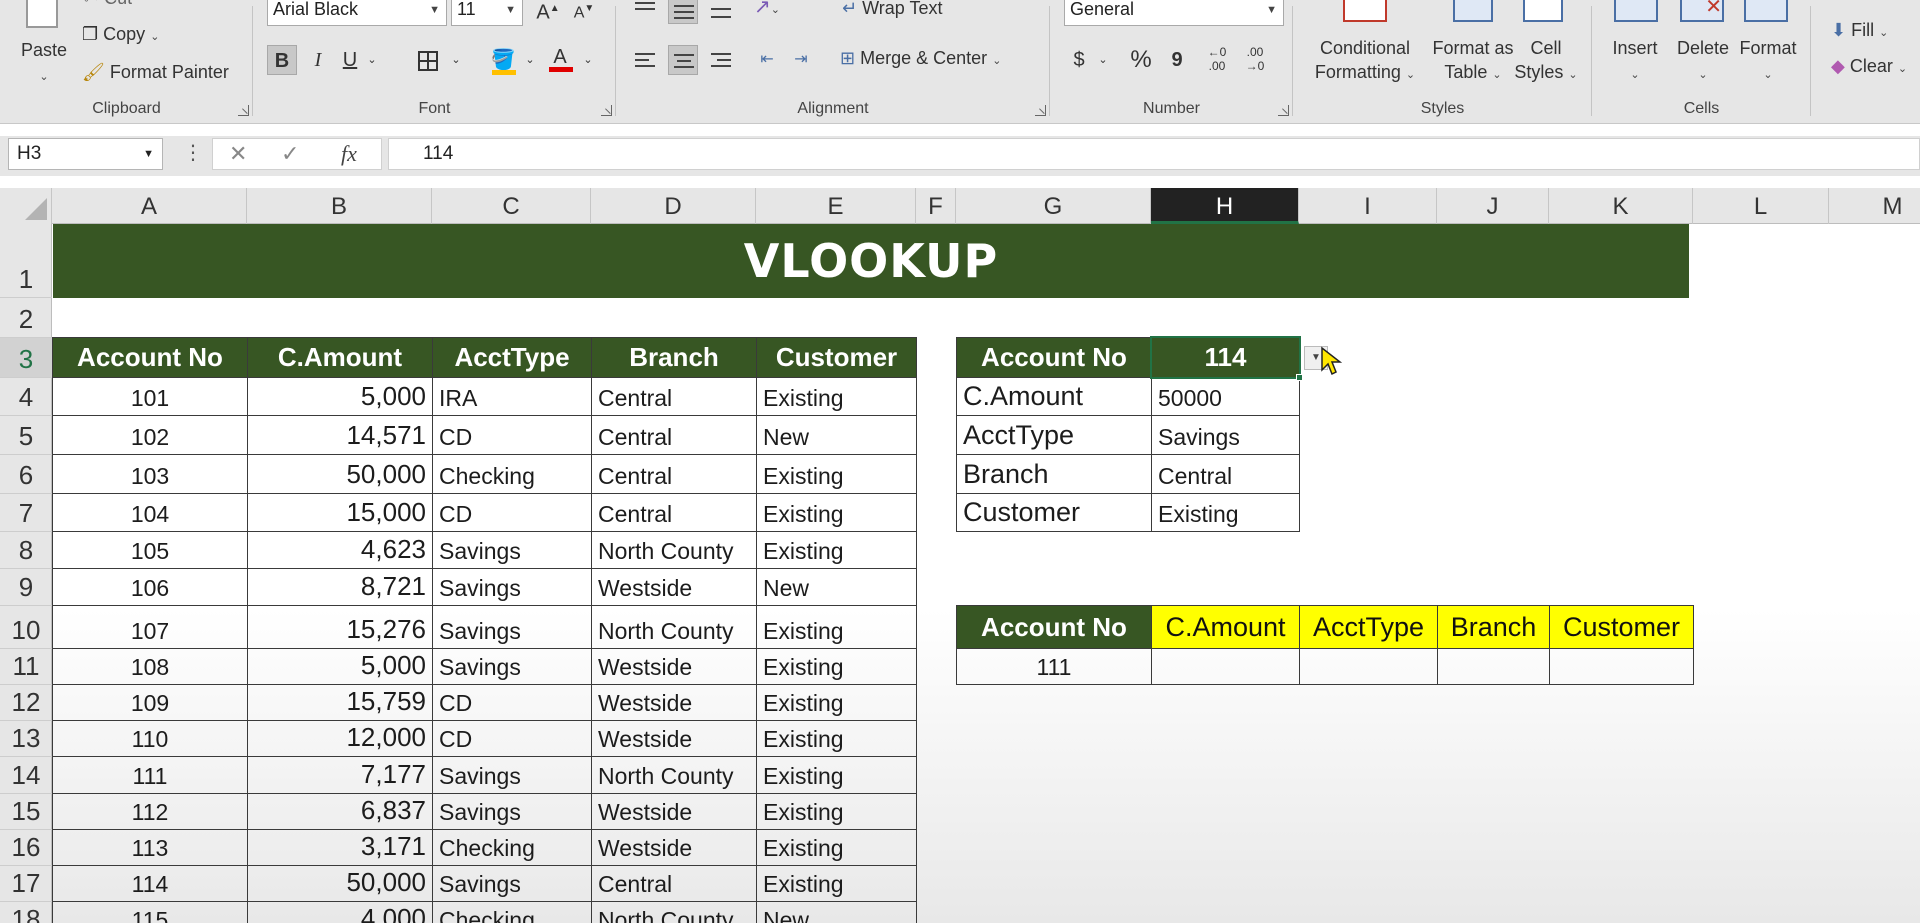  Describe the element at coordinates (1177, 60) in the screenshot. I see `comma-style-button: 9` at that location.